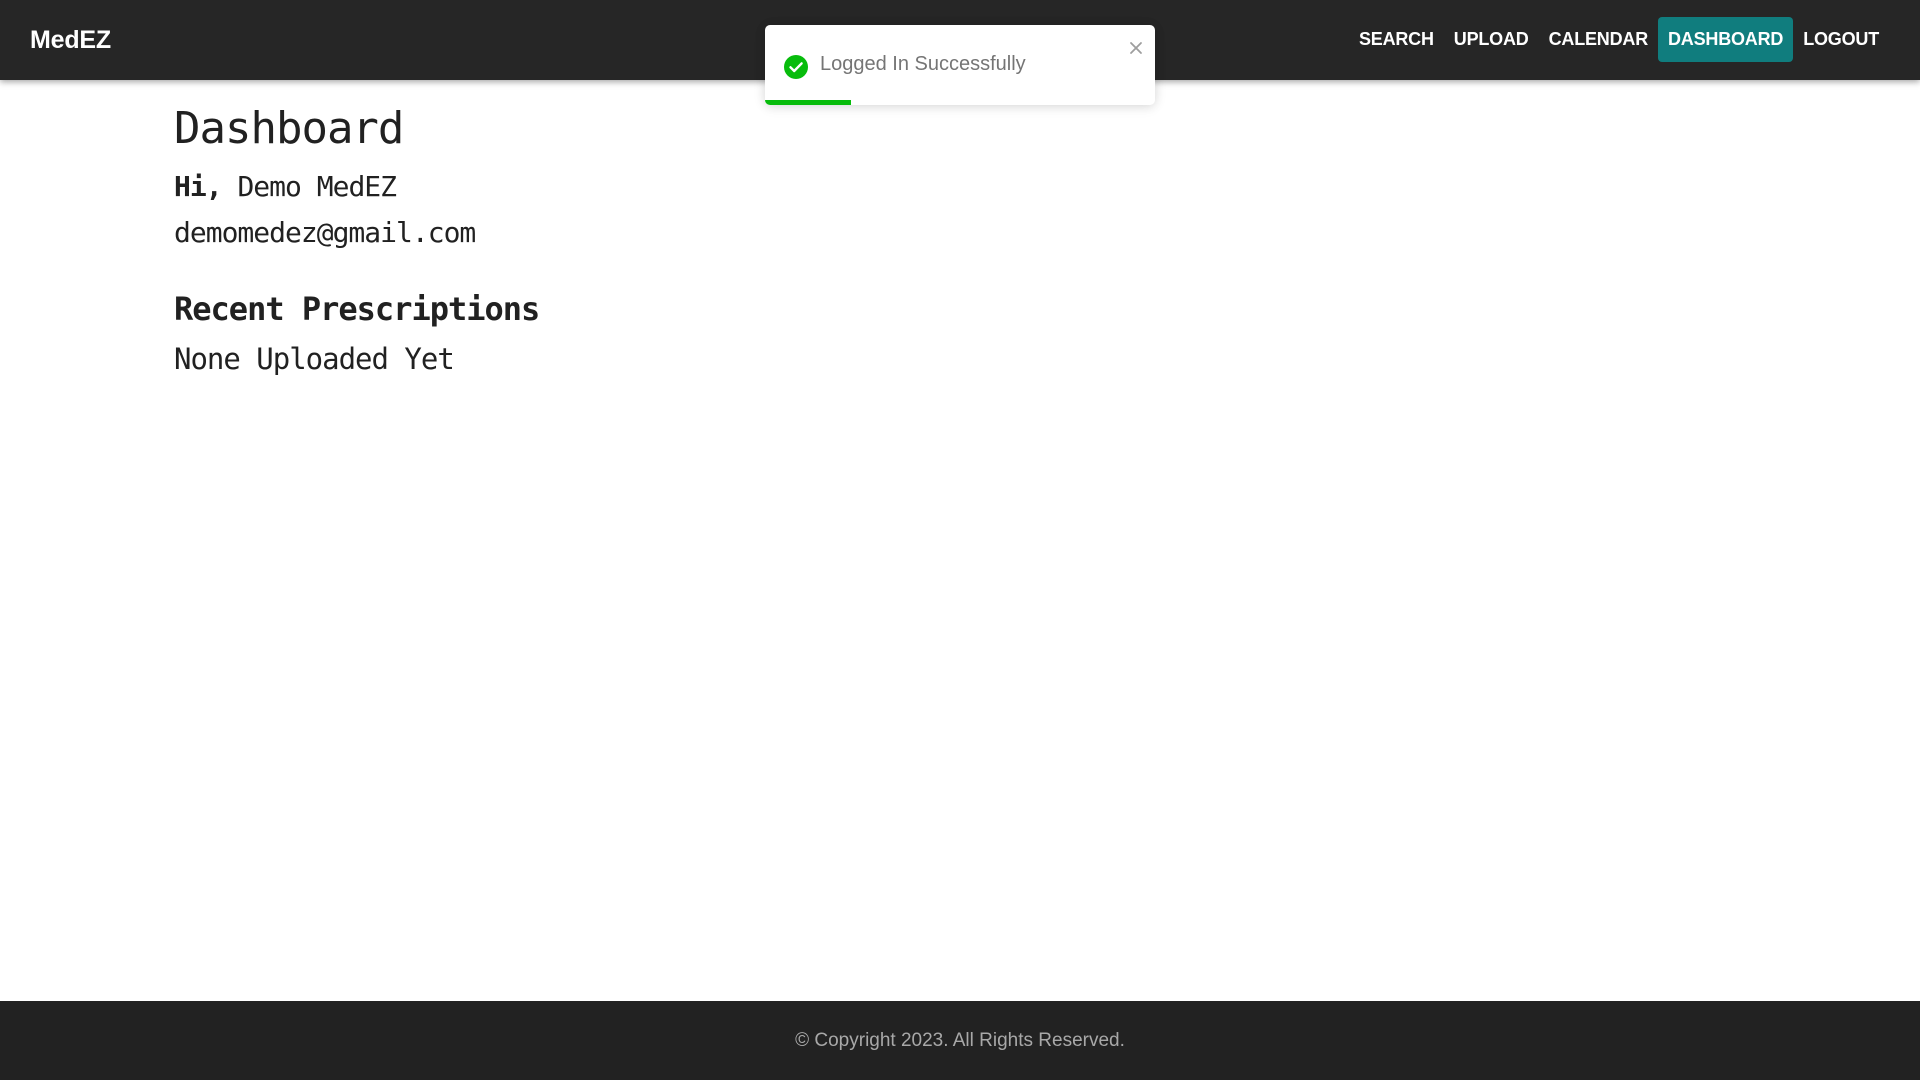 The image size is (1920, 1080). I want to click on user-email: demomedez@gmail.com, so click(325, 232).